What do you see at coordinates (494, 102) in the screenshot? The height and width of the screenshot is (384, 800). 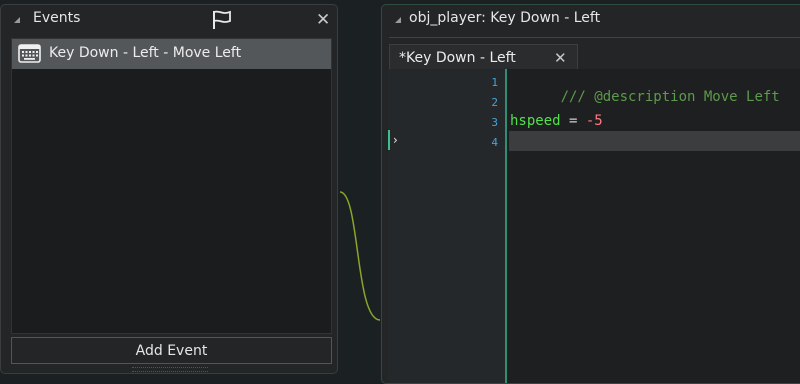 I see `line-number: 2` at bounding box center [494, 102].